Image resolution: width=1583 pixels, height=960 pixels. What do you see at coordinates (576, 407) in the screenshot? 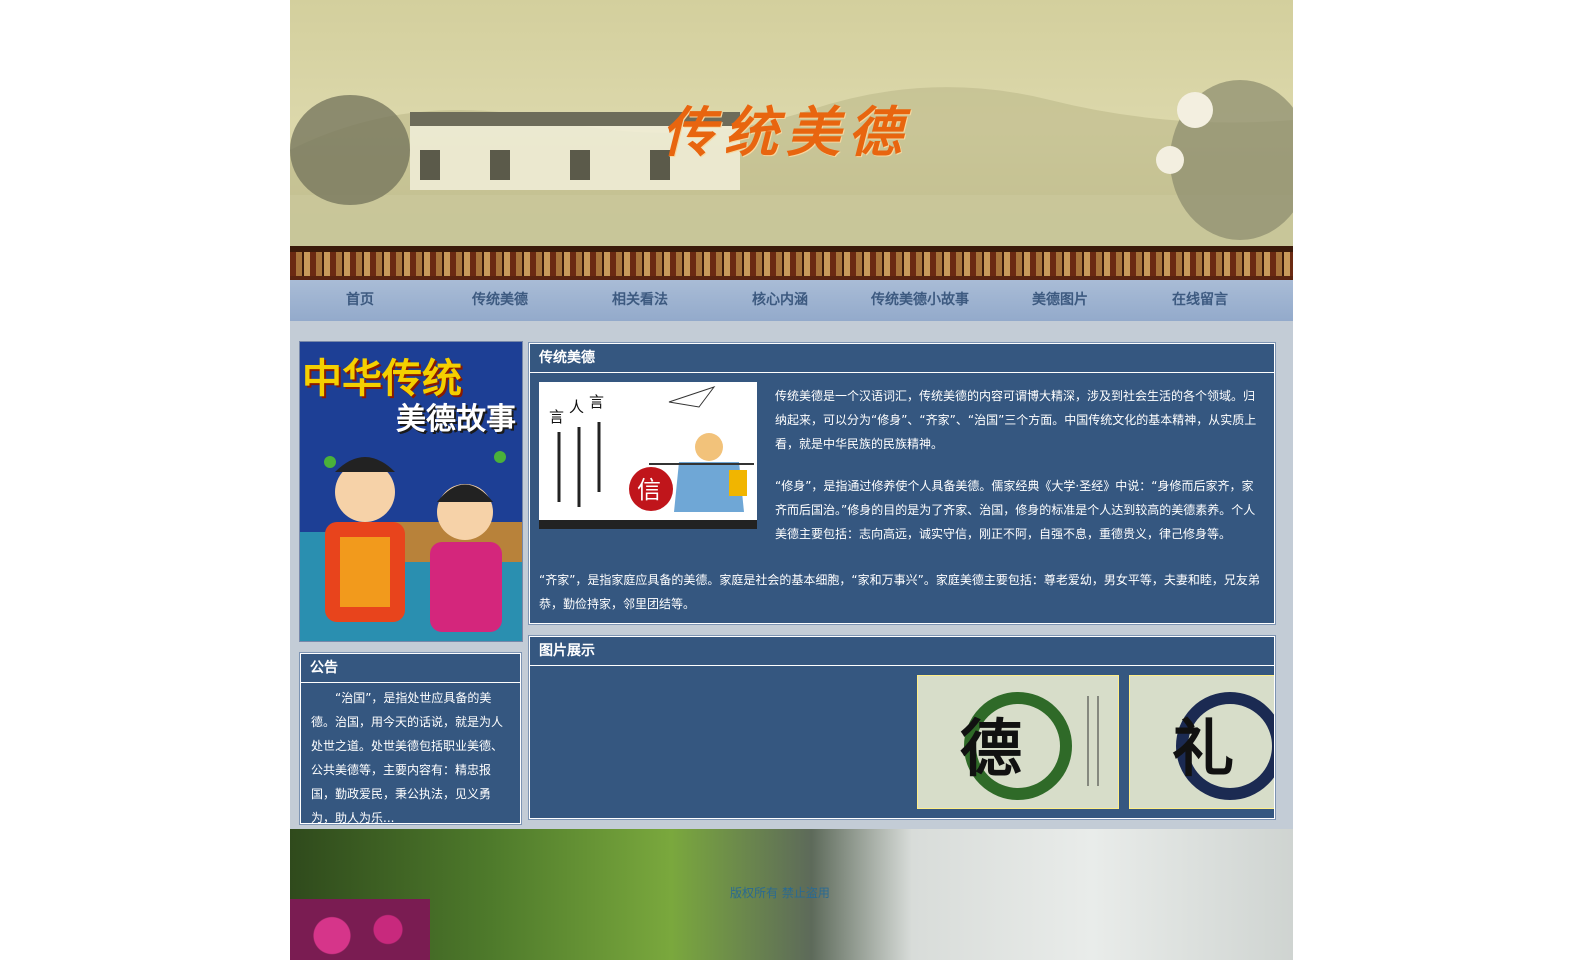
I see `svg-text: 人` at bounding box center [576, 407].